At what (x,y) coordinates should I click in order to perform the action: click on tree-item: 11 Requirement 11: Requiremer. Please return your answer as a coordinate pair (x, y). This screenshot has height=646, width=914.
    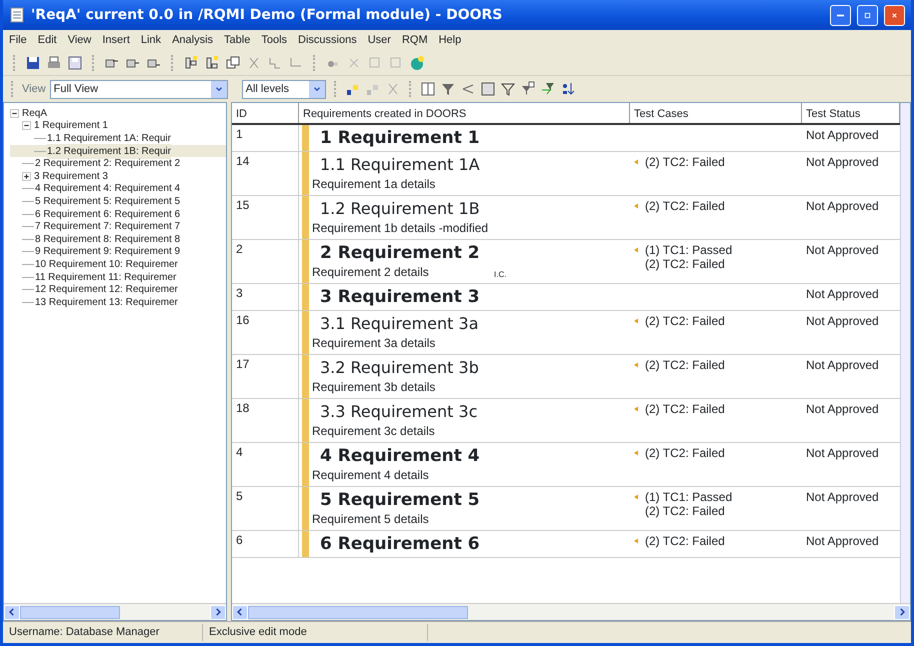
    Looking at the image, I should click on (105, 277).